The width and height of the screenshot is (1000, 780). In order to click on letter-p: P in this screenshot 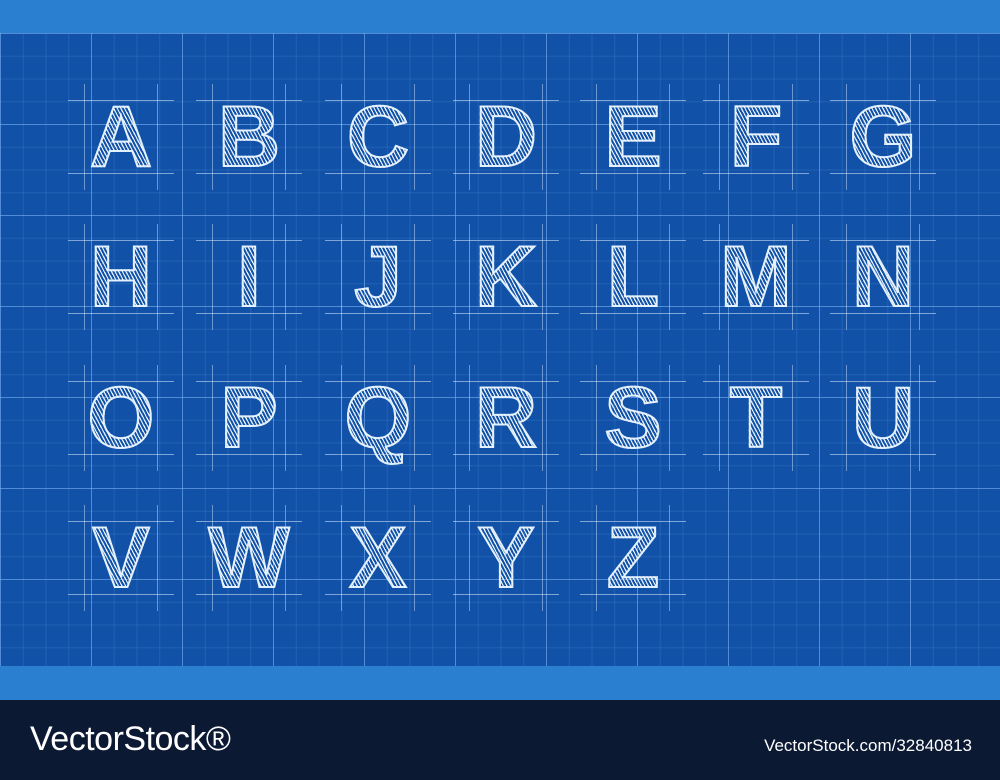, I will do `click(249, 418)`.